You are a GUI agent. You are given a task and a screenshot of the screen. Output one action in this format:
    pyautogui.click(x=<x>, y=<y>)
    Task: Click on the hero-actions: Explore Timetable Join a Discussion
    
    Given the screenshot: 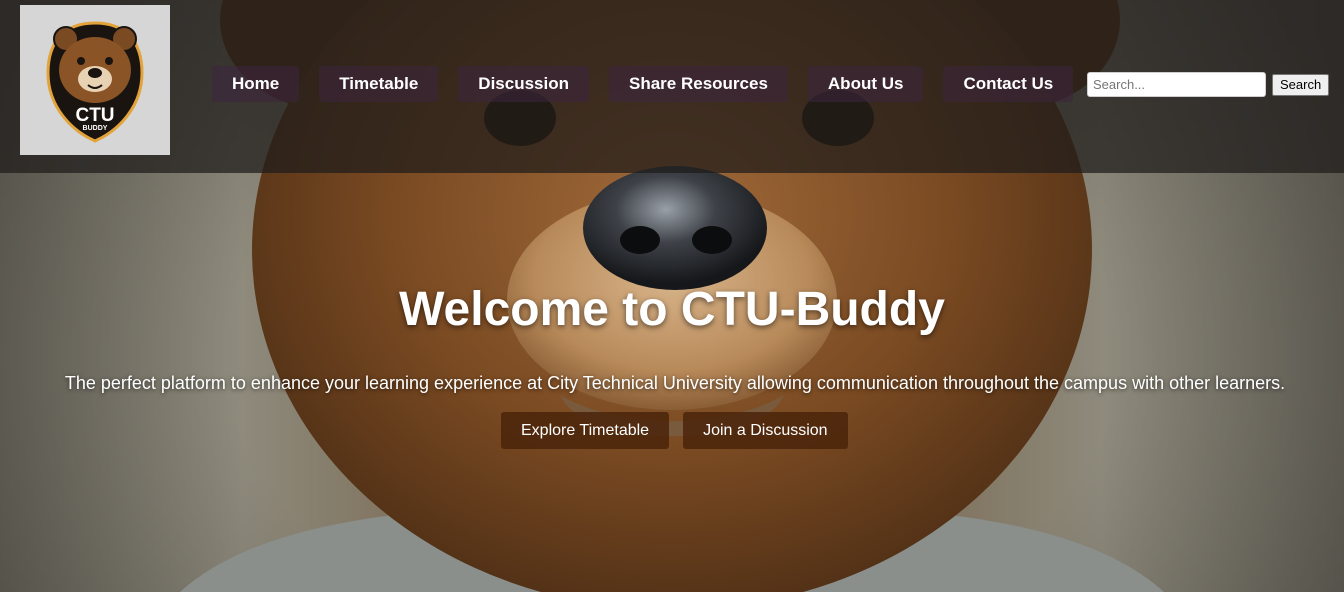 What is the action you would take?
    pyautogui.click(x=674, y=430)
    